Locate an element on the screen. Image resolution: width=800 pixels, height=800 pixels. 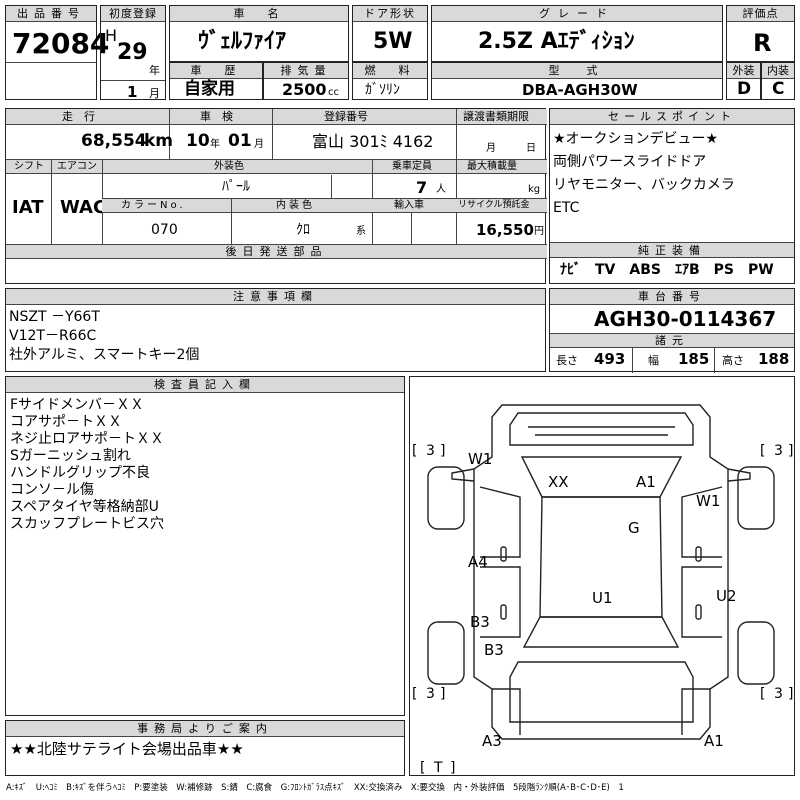
history-box: 車 歴 自家用 is located at coordinates (216, 81).